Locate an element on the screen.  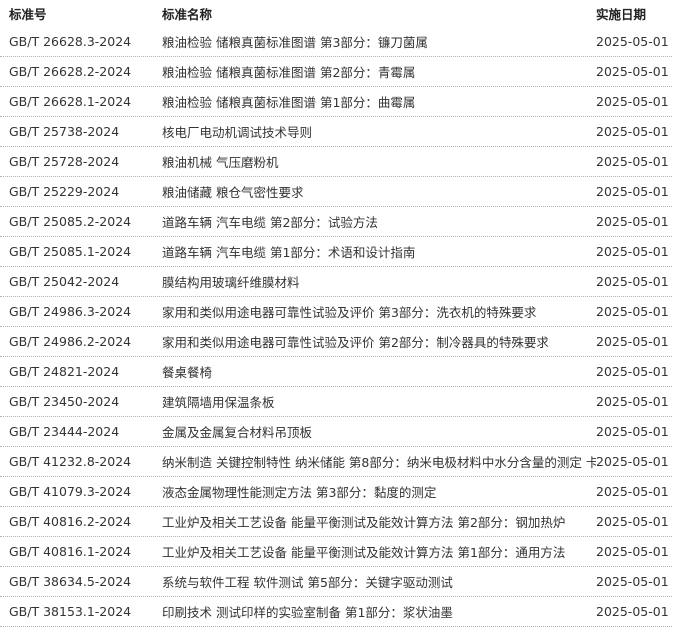
standard-name-link: 纳米制造 关键控制特性 纳米储能 第8部分：纳米电极材料中水分含量的测定 卡尔· is located at coordinates (375, 461).